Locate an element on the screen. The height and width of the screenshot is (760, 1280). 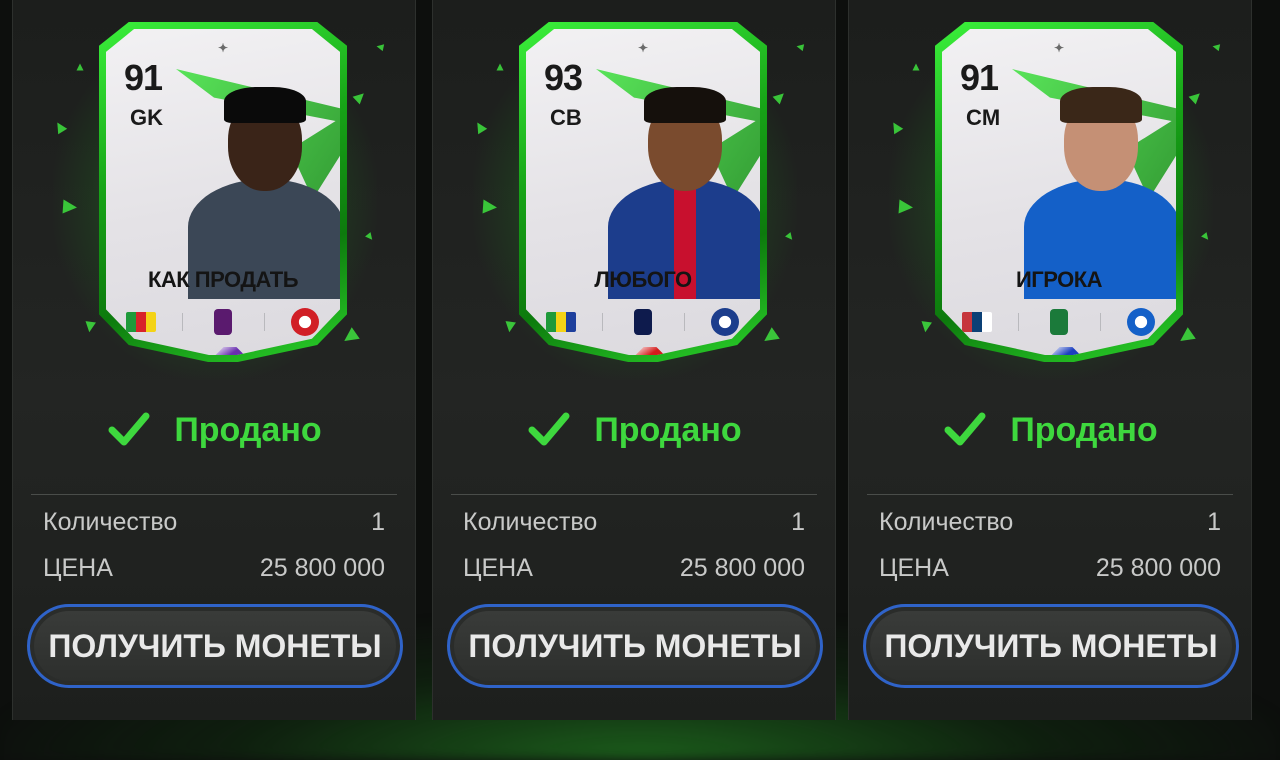
player-card: ✦ 91 GK КАК ПРОДАТЬ is located at coordinates (223, 192).